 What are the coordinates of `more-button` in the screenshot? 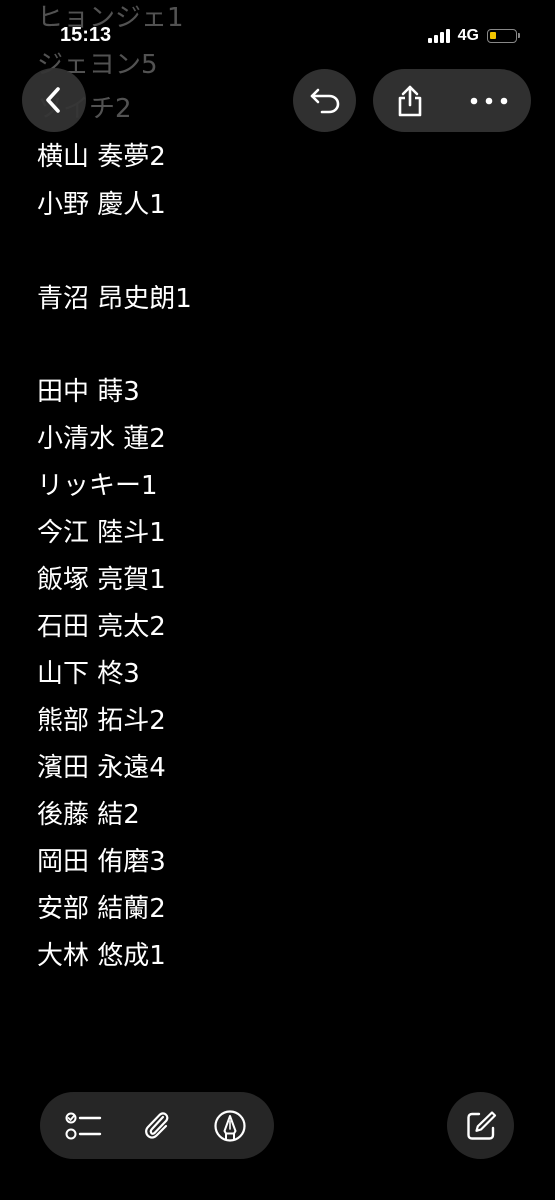 It's located at (489, 100).